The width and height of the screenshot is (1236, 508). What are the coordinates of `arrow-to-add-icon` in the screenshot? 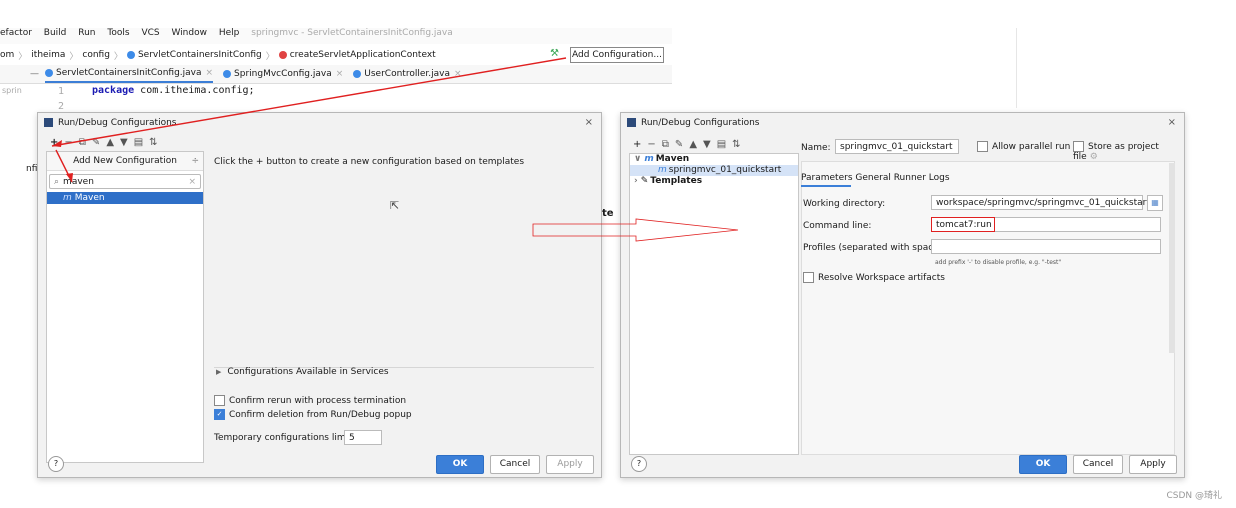 It's located at (309, 102).